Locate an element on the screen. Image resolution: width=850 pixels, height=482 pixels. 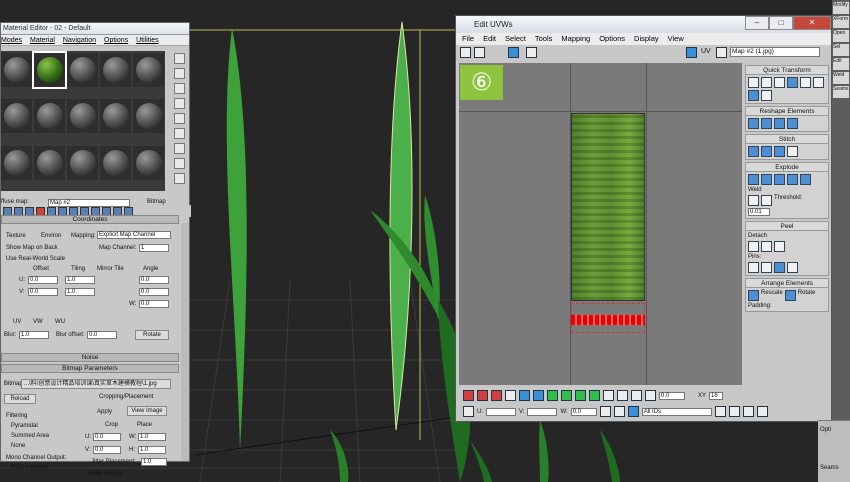
select-by-id-icon is located at coordinates (622, 395).